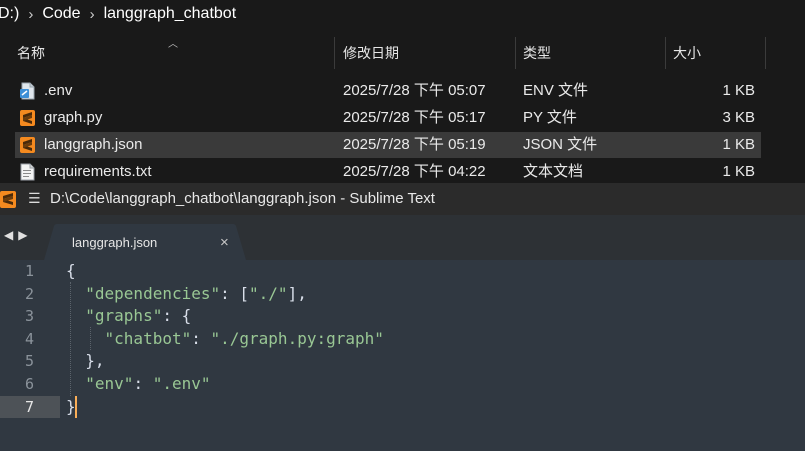 The image size is (805, 451). Describe the element at coordinates (9, 14) in the screenshot. I see `breadcrumb-drive: D:)` at that location.